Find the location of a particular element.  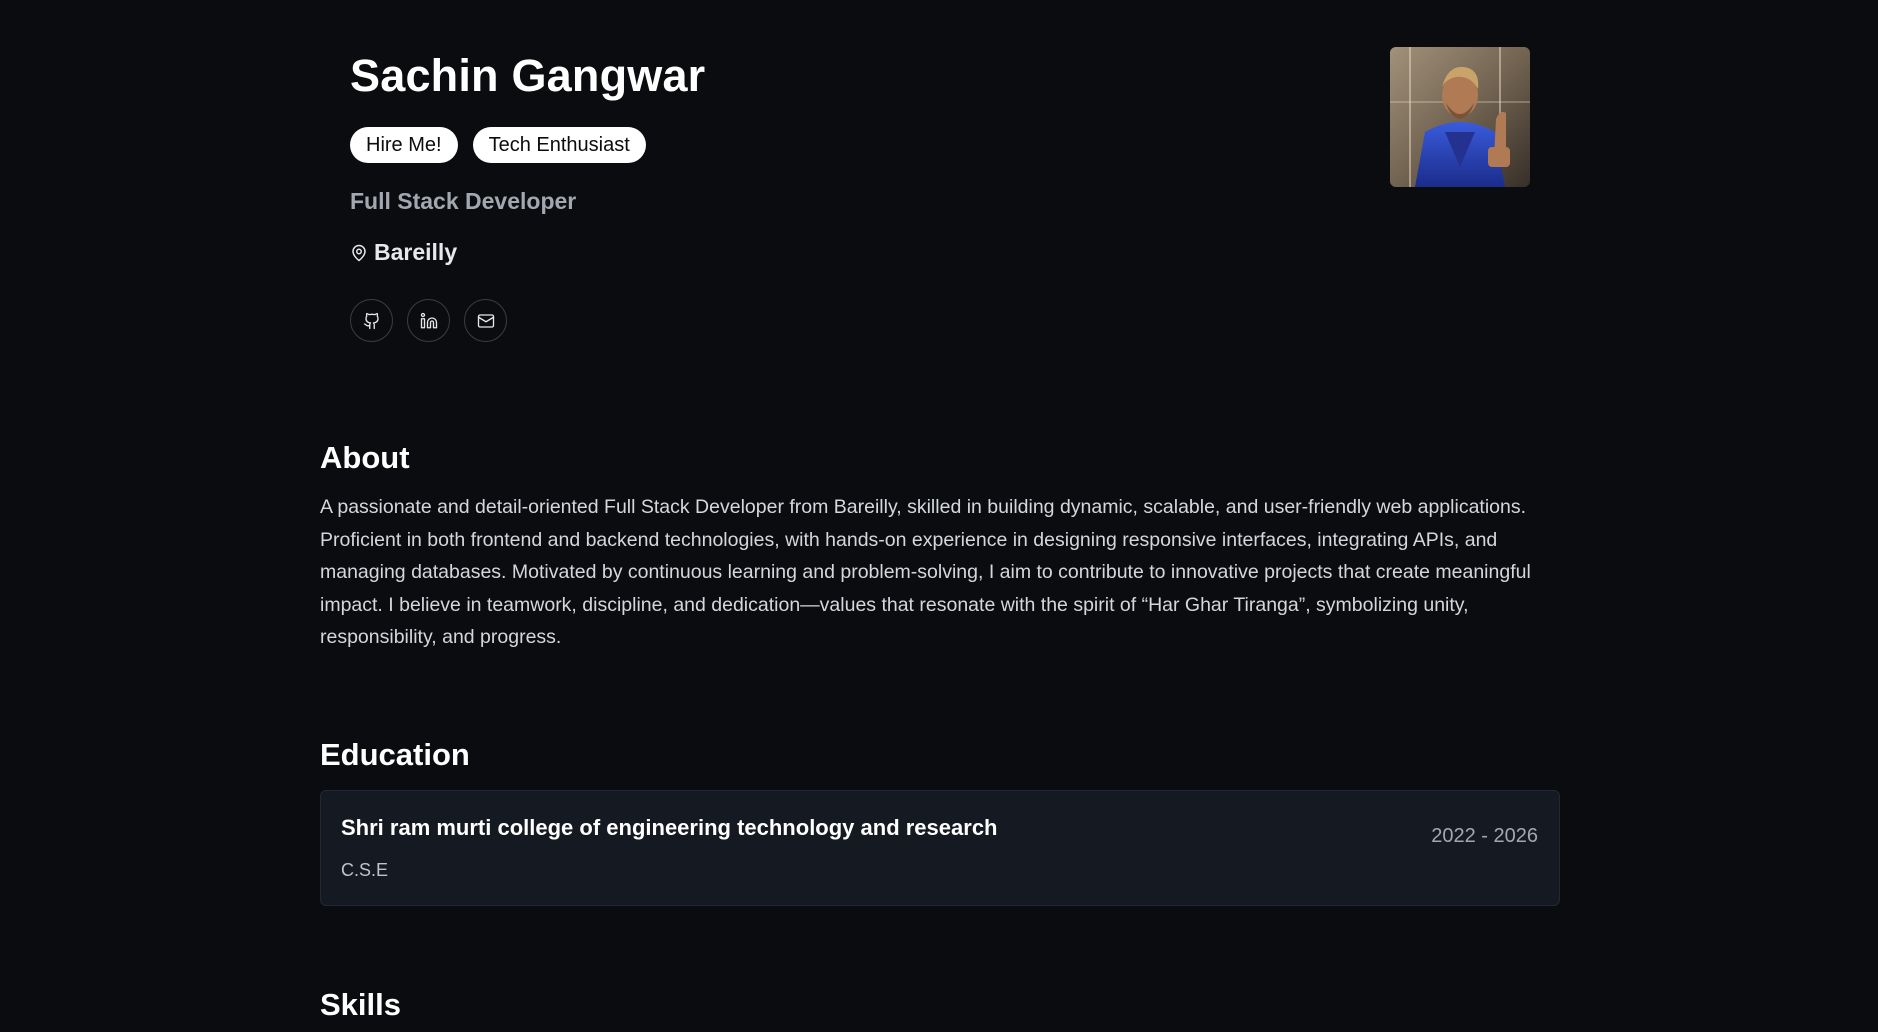

profile-location: Bareilly is located at coordinates (940, 252).